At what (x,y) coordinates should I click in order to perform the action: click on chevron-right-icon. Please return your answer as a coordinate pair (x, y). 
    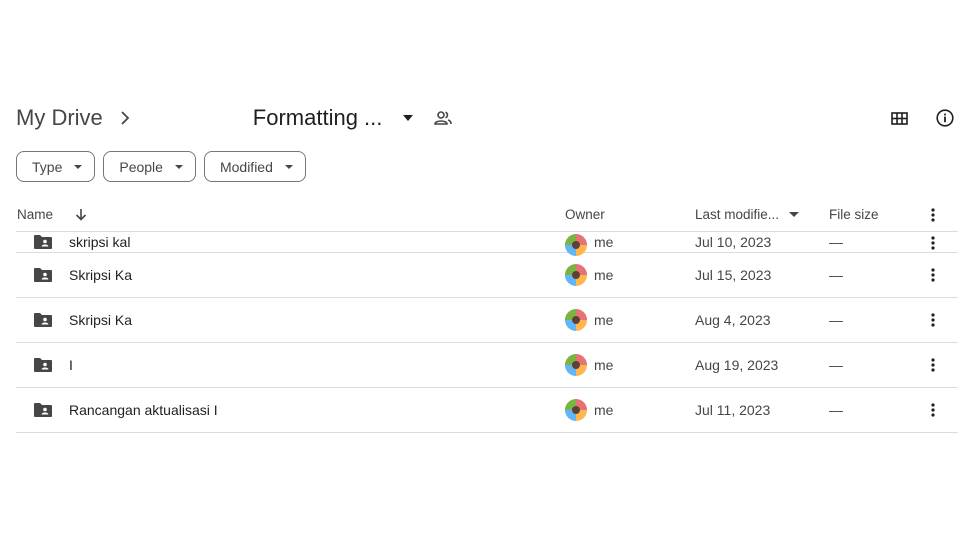
    Looking at the image, I should click on (125, 118).